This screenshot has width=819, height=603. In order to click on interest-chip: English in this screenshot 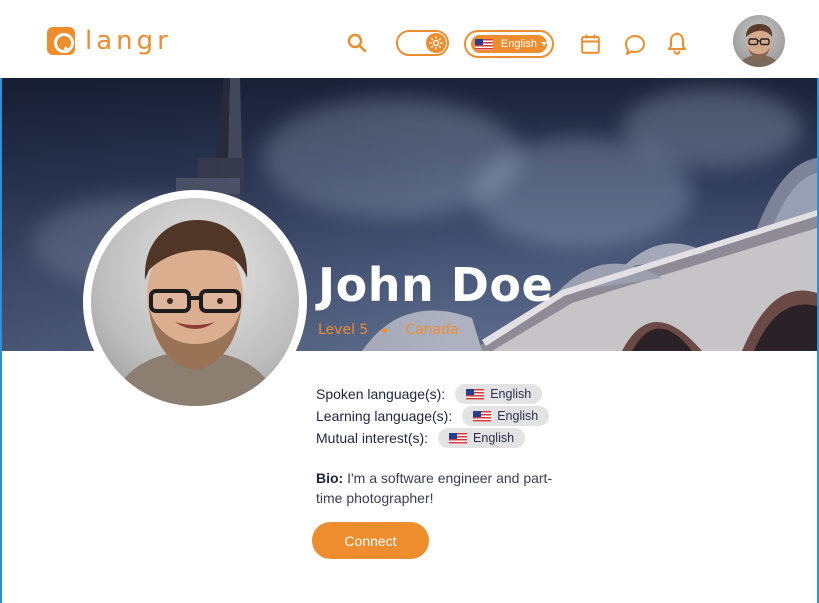, I will do `click(482, 438)`.